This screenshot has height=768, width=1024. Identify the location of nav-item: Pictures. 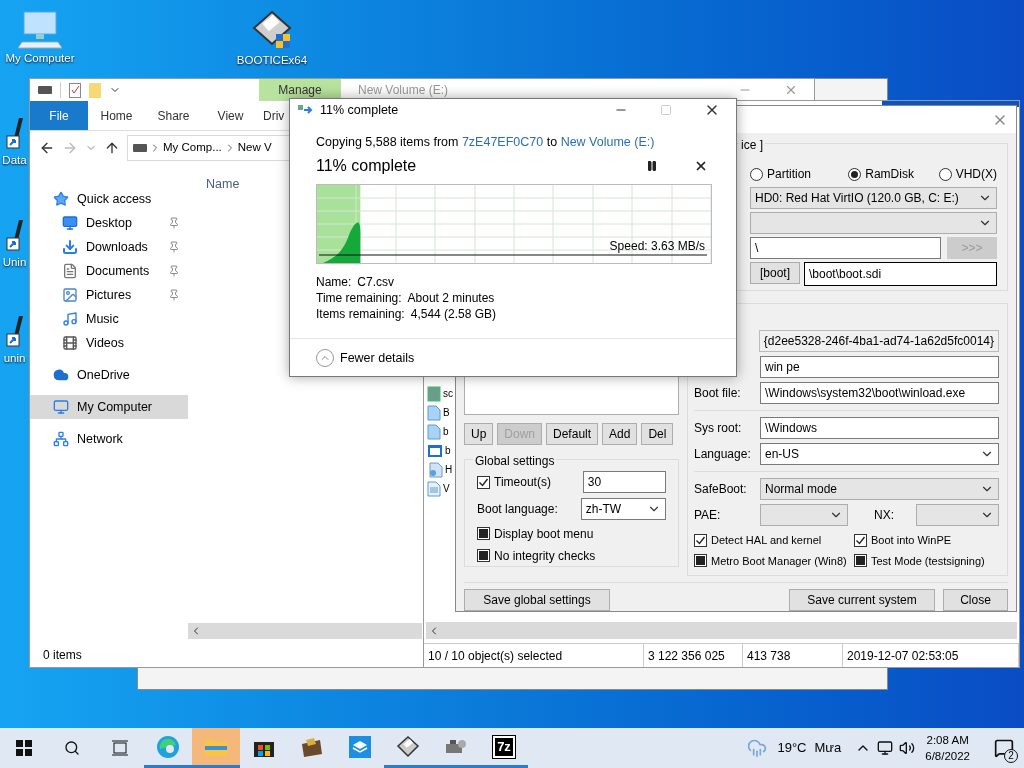
(109, 295).